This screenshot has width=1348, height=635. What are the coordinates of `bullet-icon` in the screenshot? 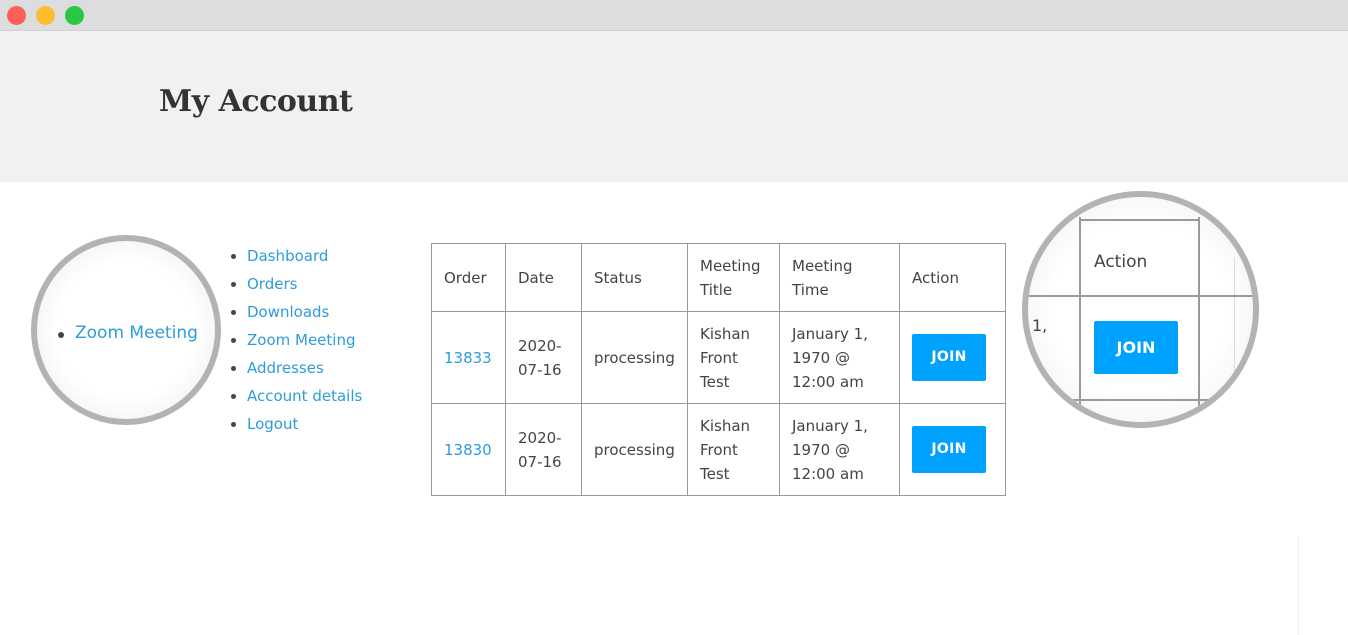 It's located at (61, 335).